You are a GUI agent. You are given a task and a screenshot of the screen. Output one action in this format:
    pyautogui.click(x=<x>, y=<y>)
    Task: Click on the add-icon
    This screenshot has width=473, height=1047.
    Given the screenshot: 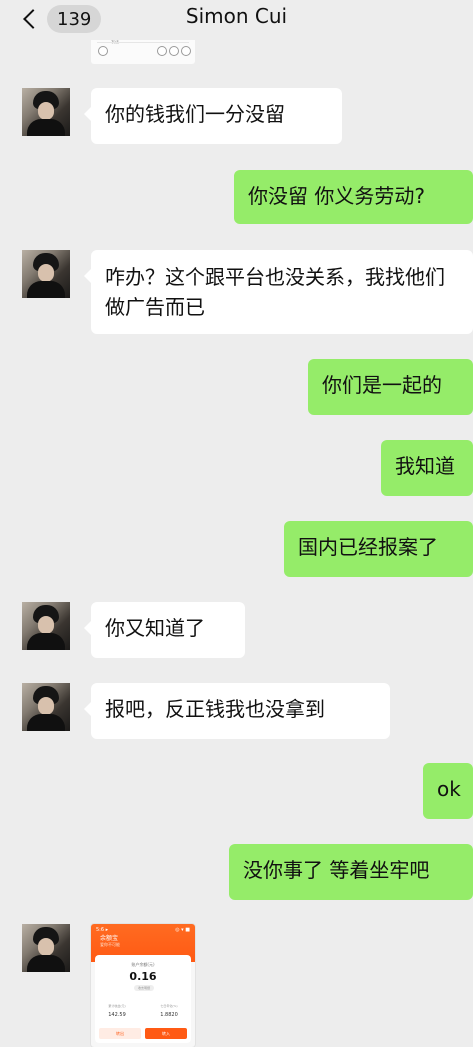 What is the action you would take?
    pyautogui.click(x=186, y=51)
    